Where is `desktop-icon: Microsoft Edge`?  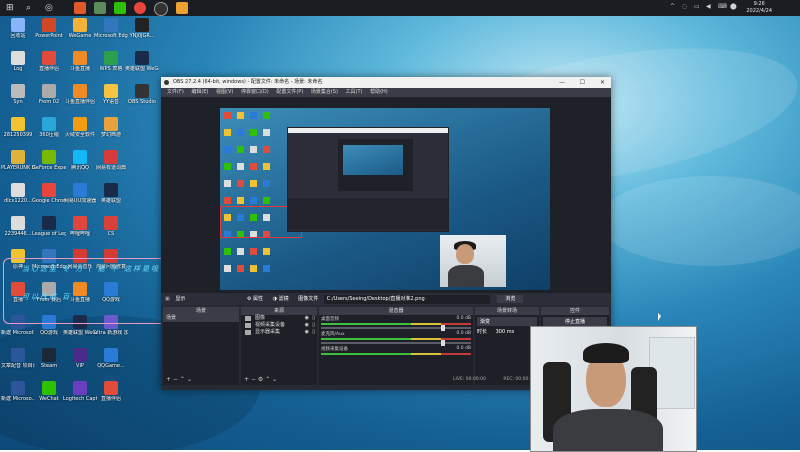 desktop-icon: Microsoft Edge is located at coordinates (111, 28).